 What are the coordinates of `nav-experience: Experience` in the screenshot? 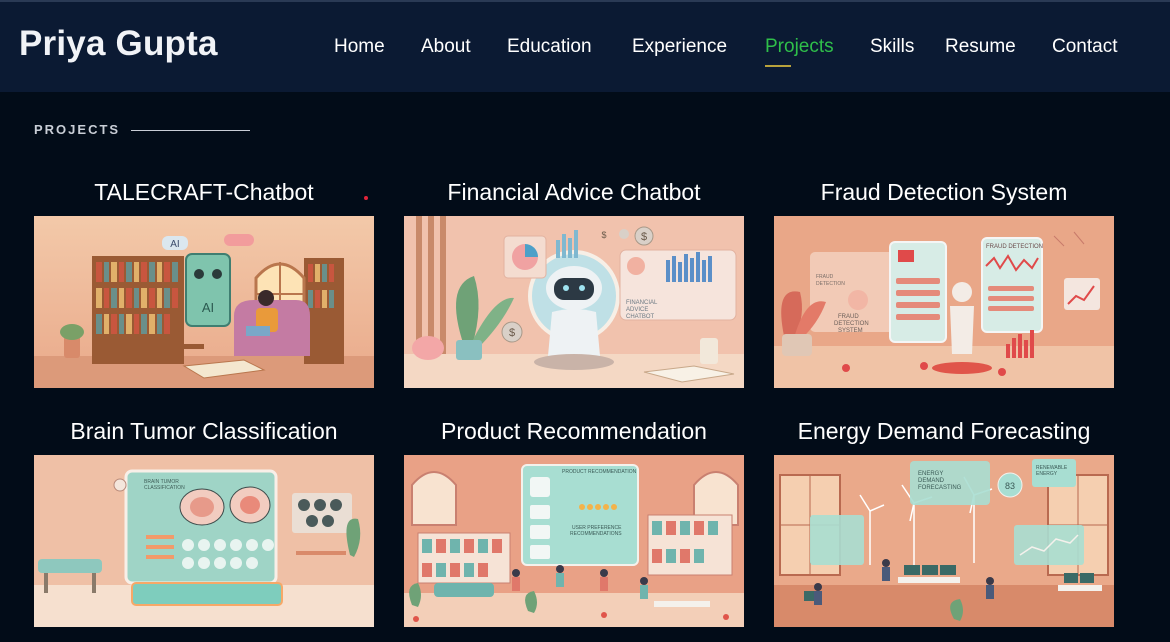 It's located at (679, 47).